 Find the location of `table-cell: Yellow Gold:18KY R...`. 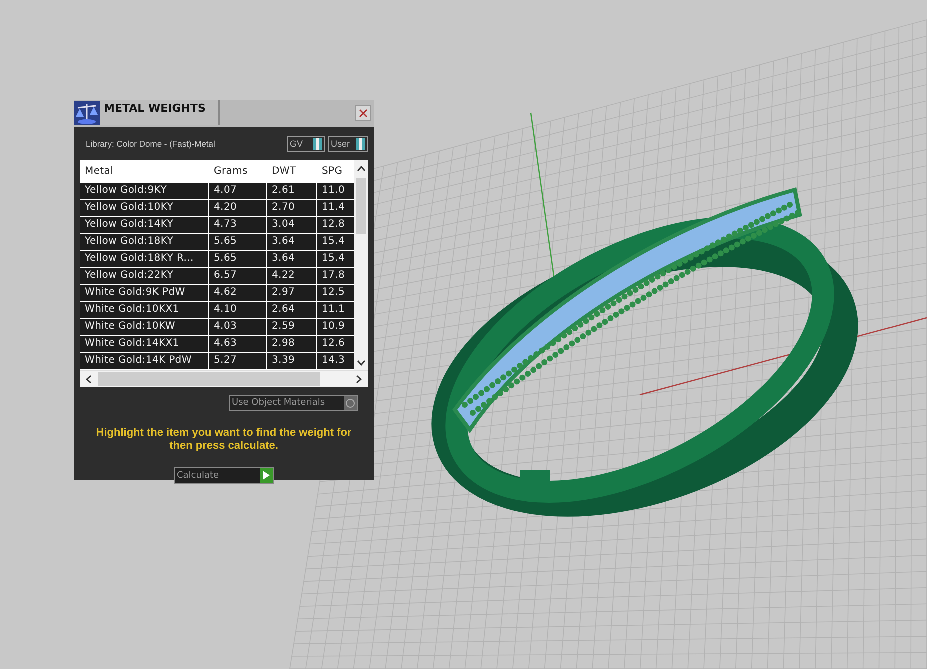

table-cell: Yellow Gold:18KY R... is located at coordinates (144, 259).